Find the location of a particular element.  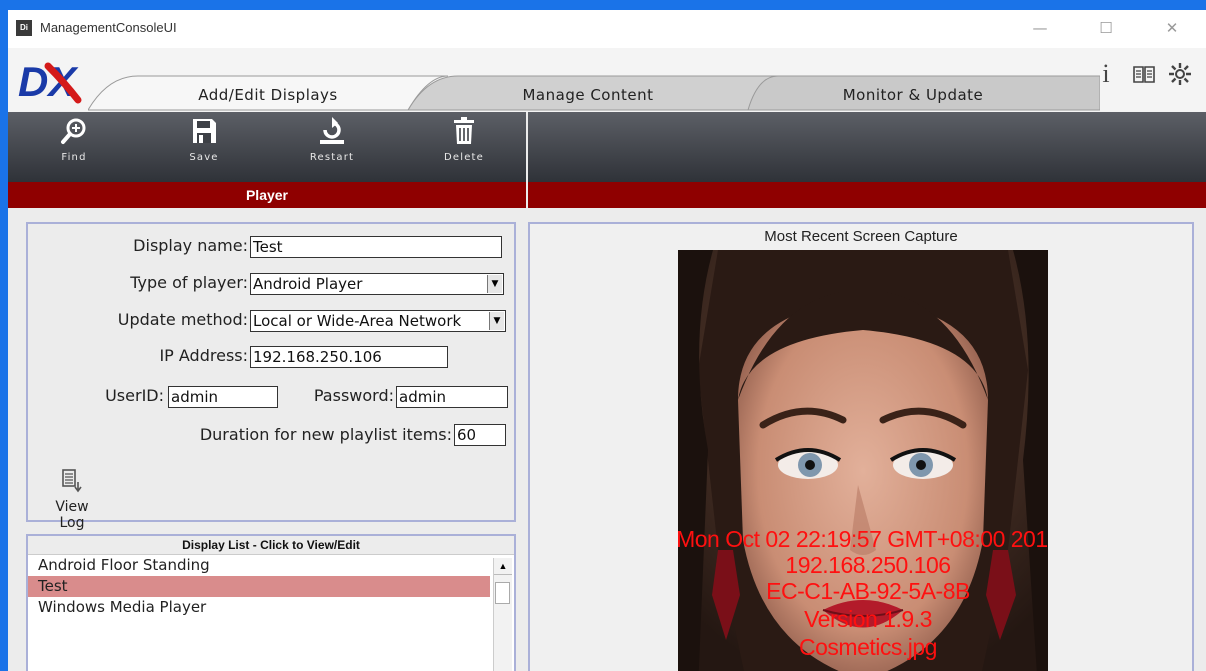

userid-label: UserID: is located at coordinates (134, 395).